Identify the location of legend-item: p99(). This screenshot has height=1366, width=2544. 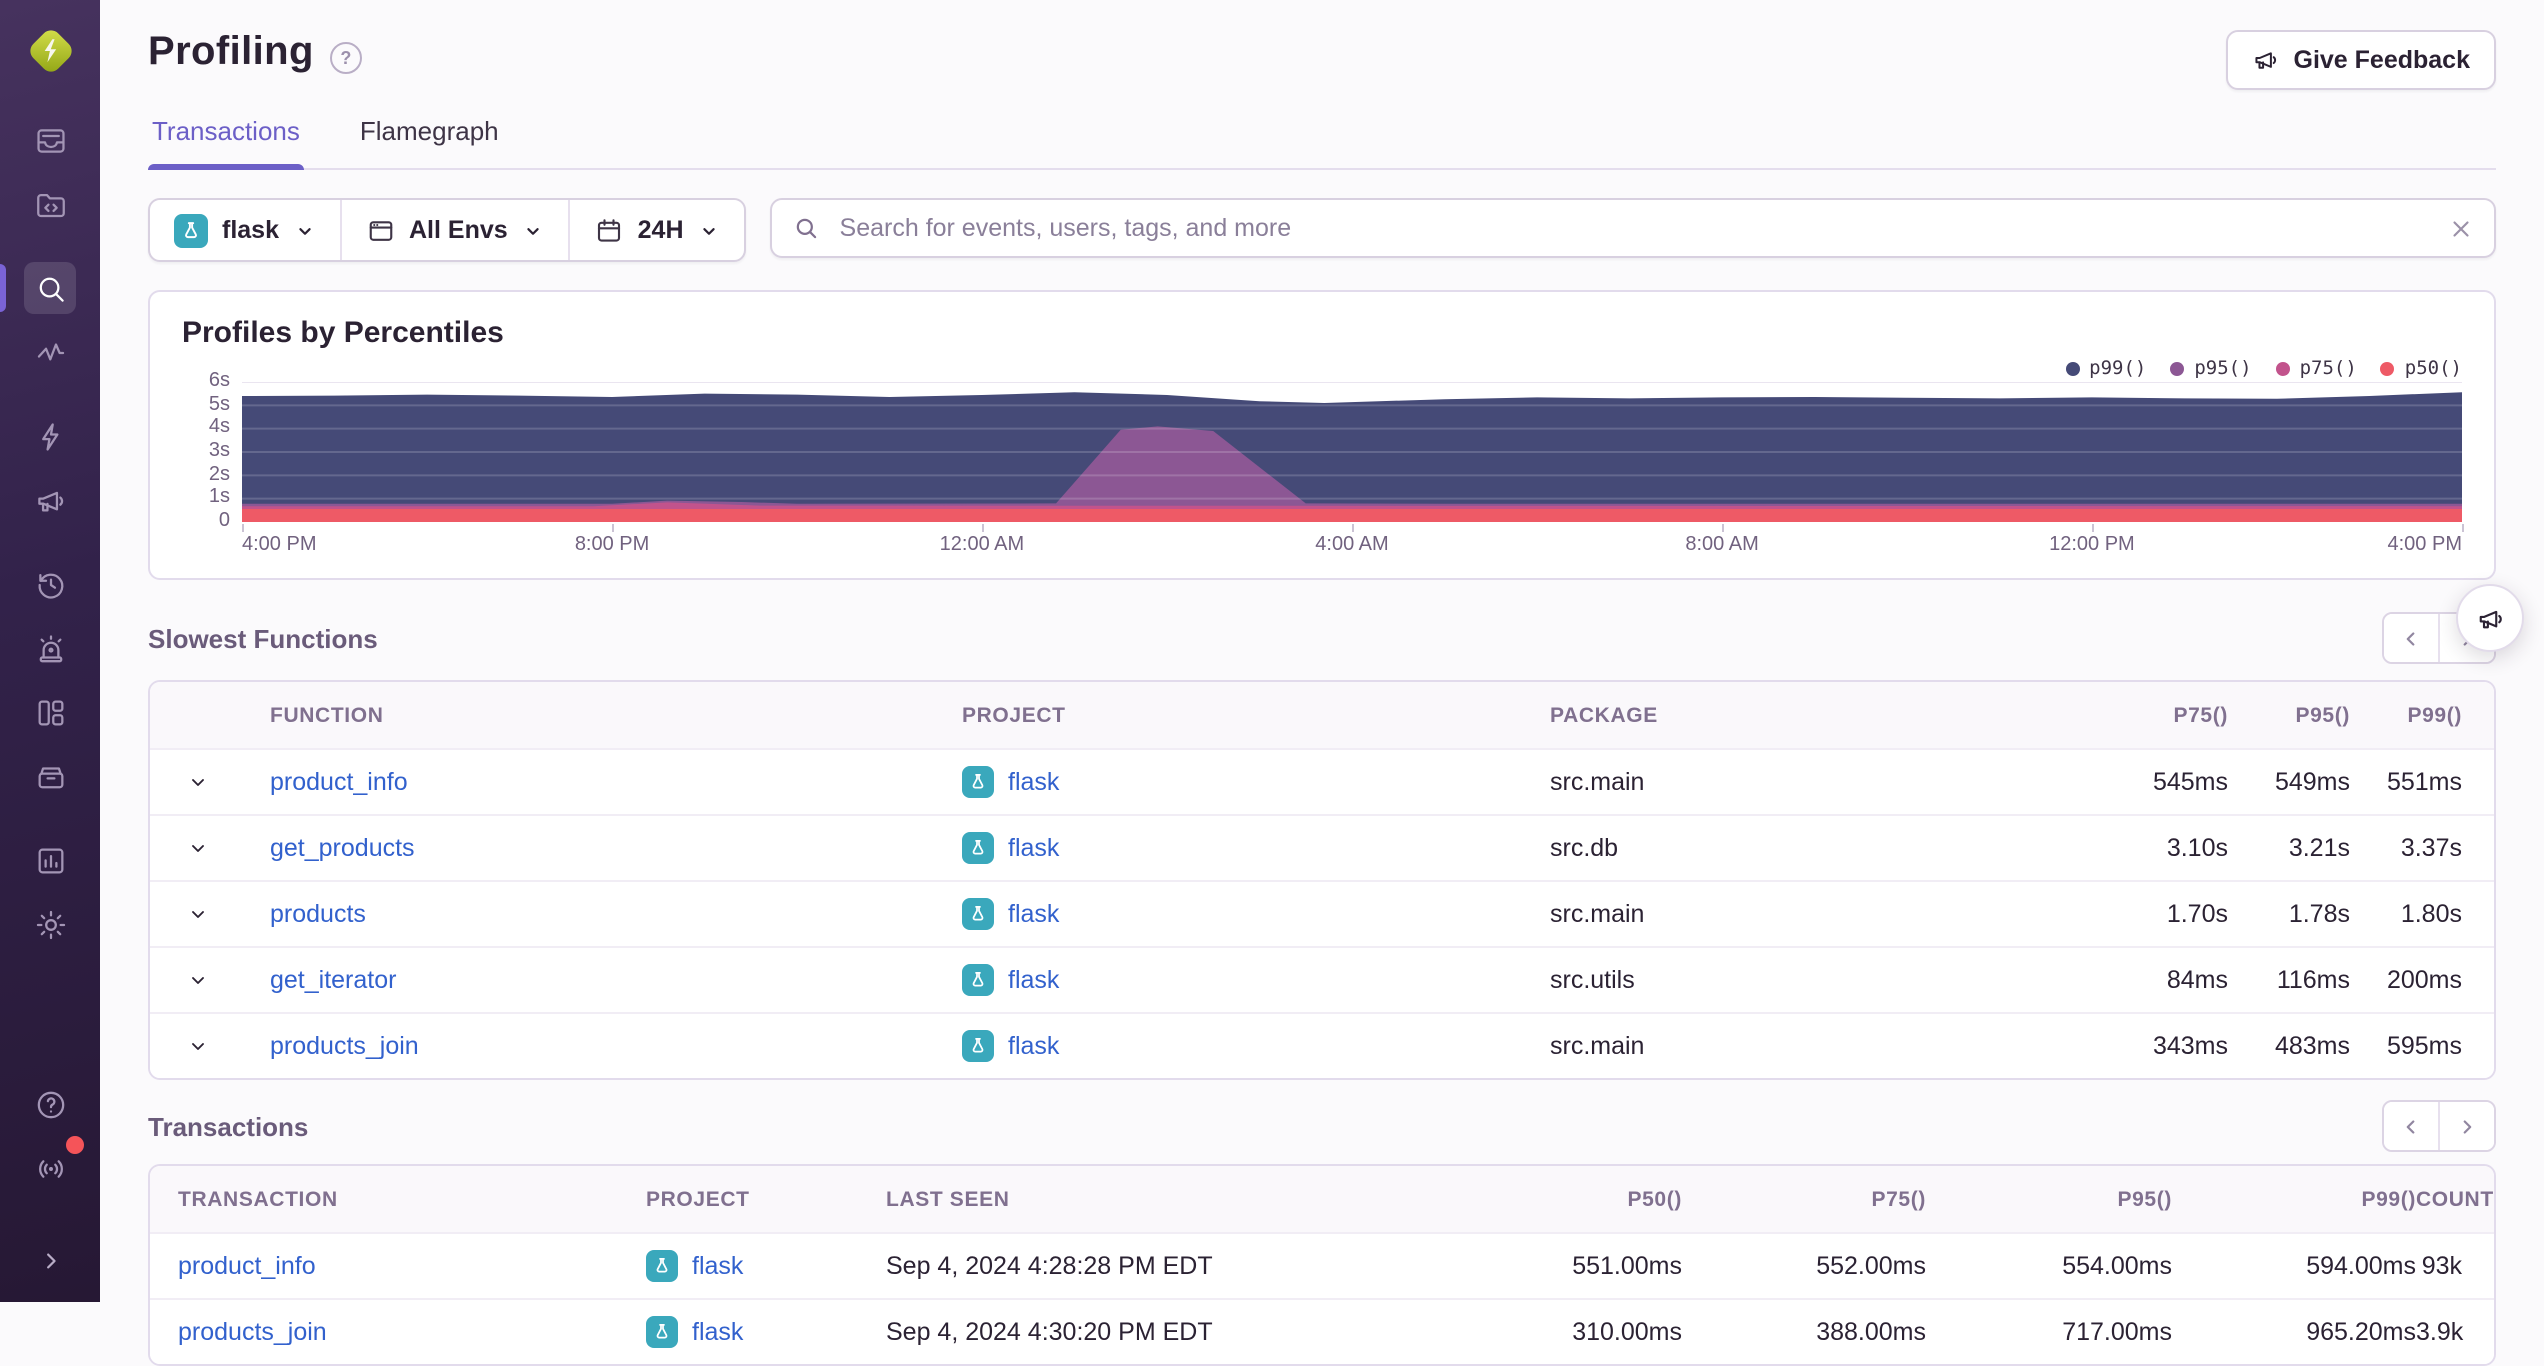
(2105, 369).